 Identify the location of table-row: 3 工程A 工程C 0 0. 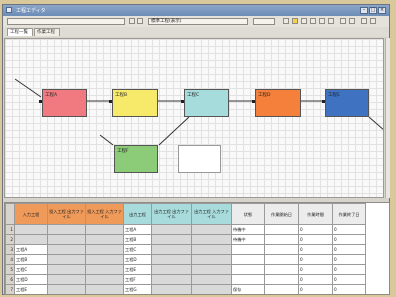
(185, 249).